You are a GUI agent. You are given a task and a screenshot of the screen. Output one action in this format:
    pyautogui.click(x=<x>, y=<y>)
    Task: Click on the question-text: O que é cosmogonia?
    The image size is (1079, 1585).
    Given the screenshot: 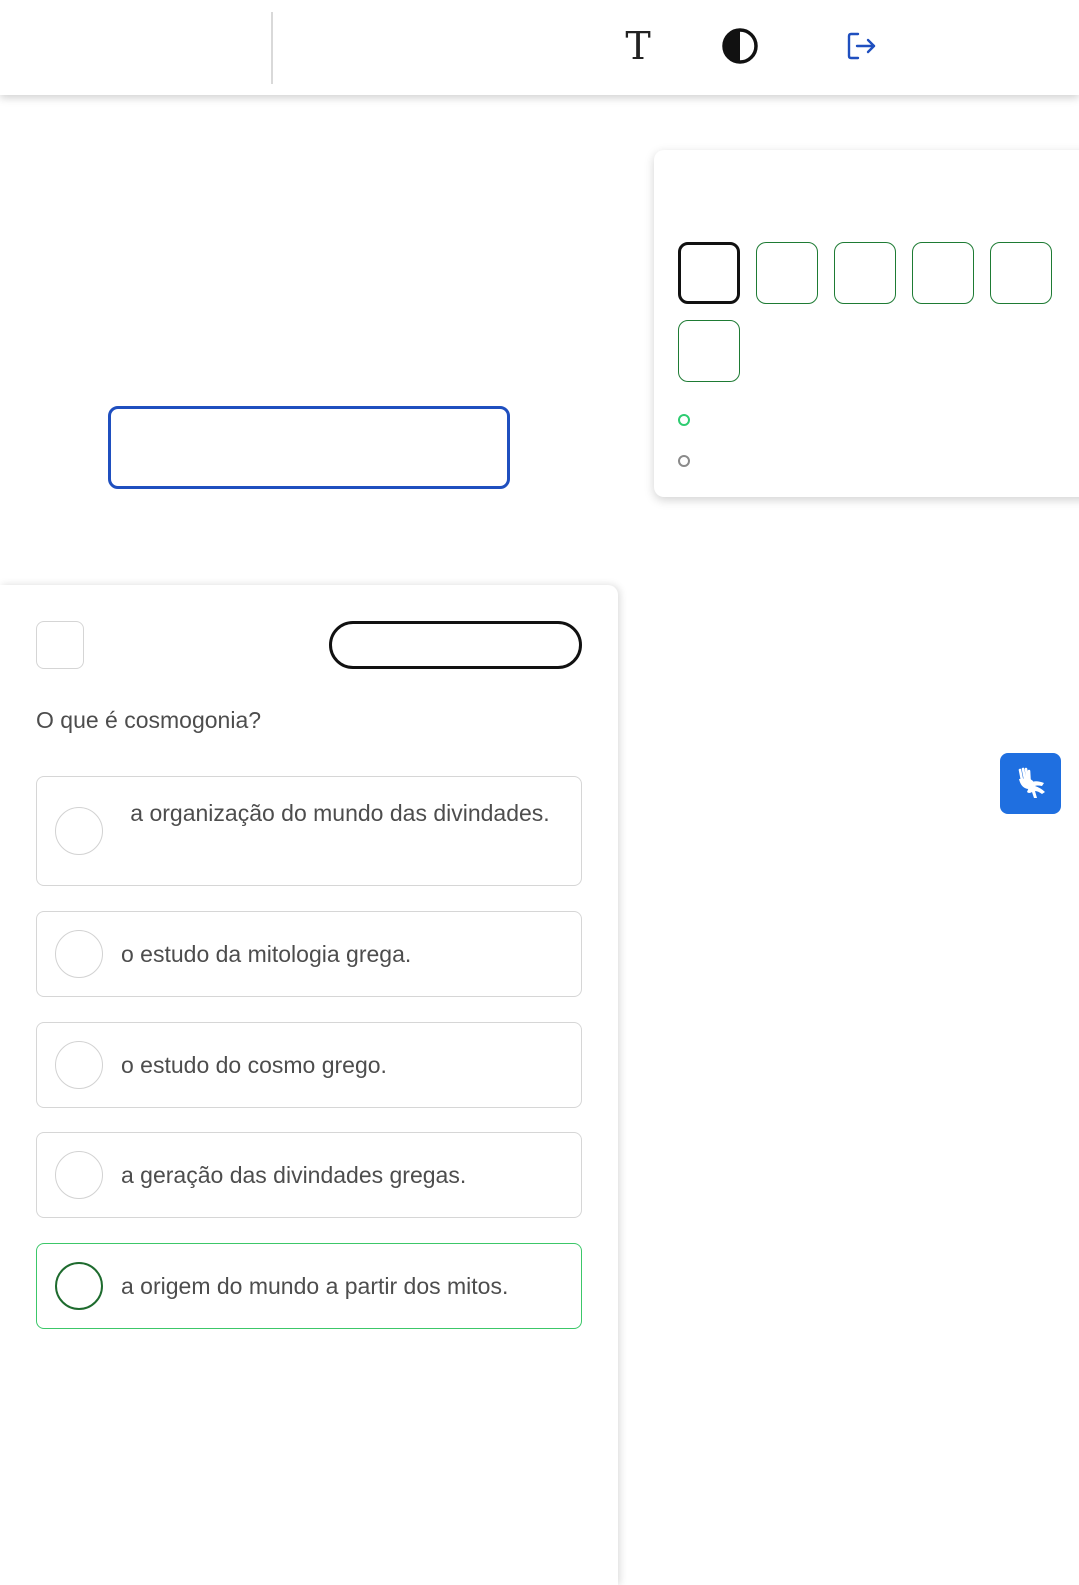 What is the action you would take?
    pyautogui.click(x=149, y=720)
    